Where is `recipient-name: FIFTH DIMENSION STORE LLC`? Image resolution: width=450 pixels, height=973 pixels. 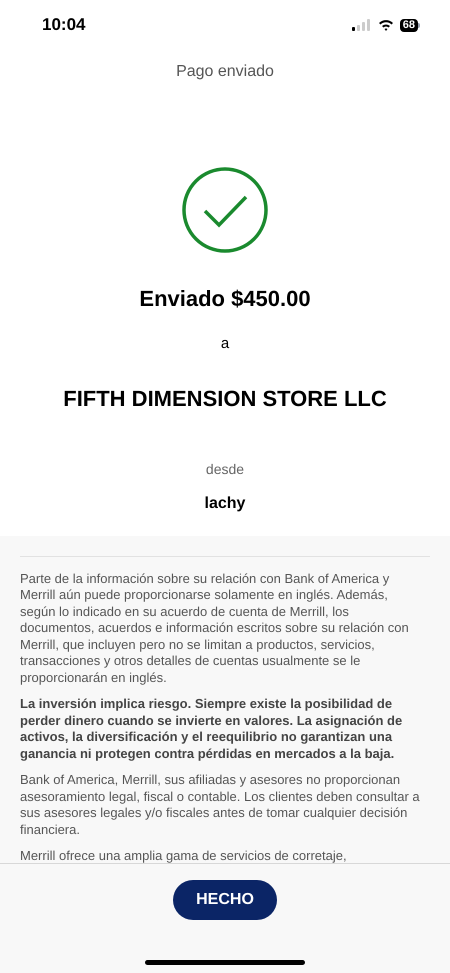
recipient-name: FIFTH DIMENSION STORE LLC is located at coordinates (225, 398).